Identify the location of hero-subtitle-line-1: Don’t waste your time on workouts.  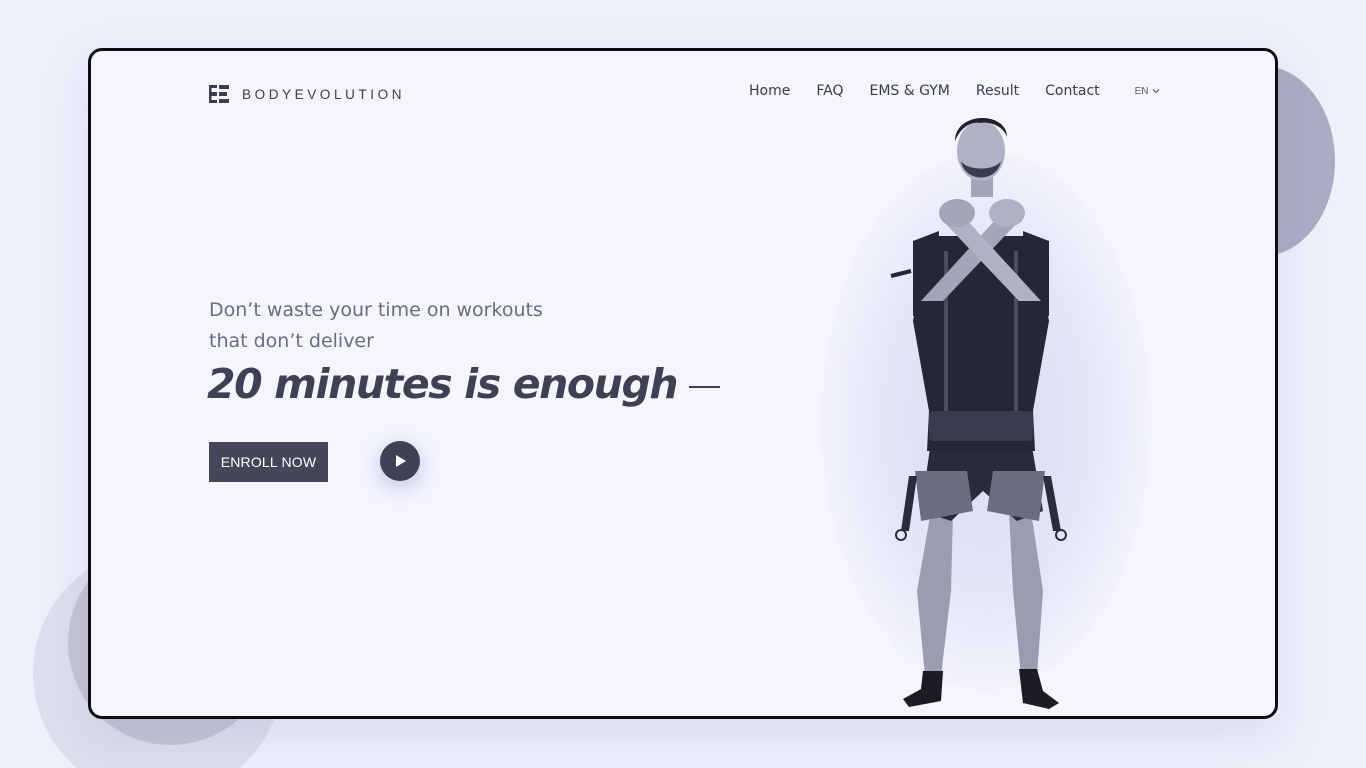
(376, 310).